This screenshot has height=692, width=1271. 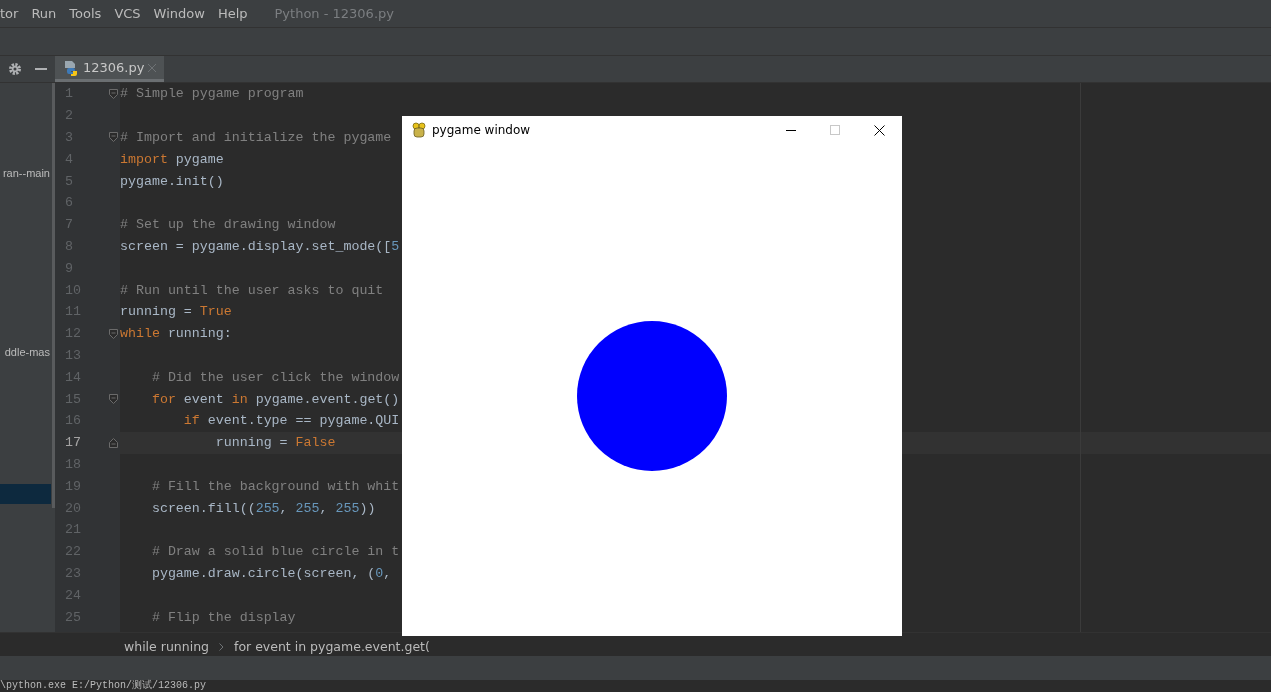 I want to click on console-line: \python.exe E:/Python/测试/12306.py, so click(x=103, y=685).